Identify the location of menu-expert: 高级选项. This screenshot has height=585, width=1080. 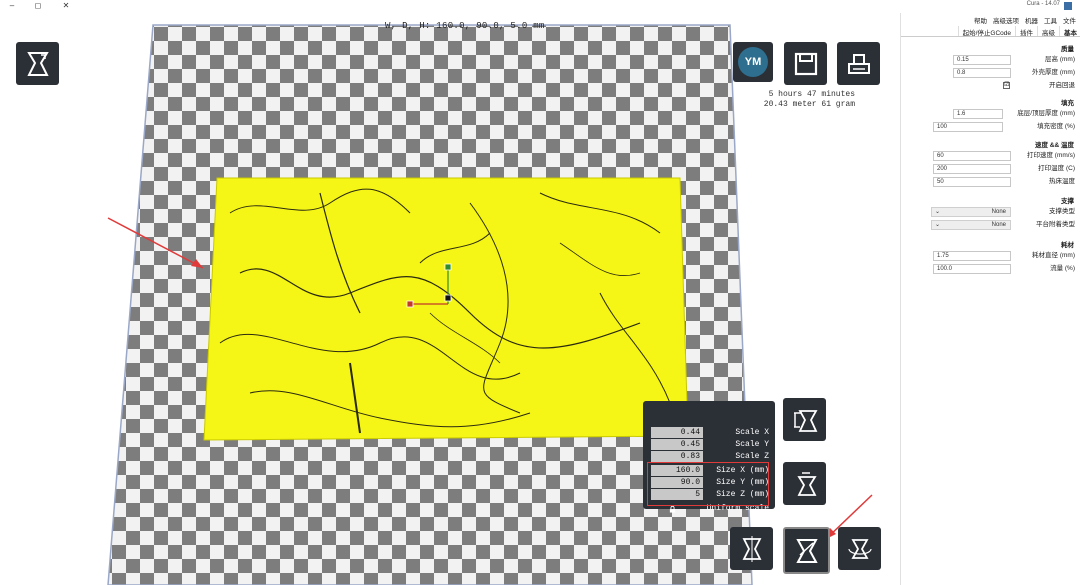
(1006, 20).